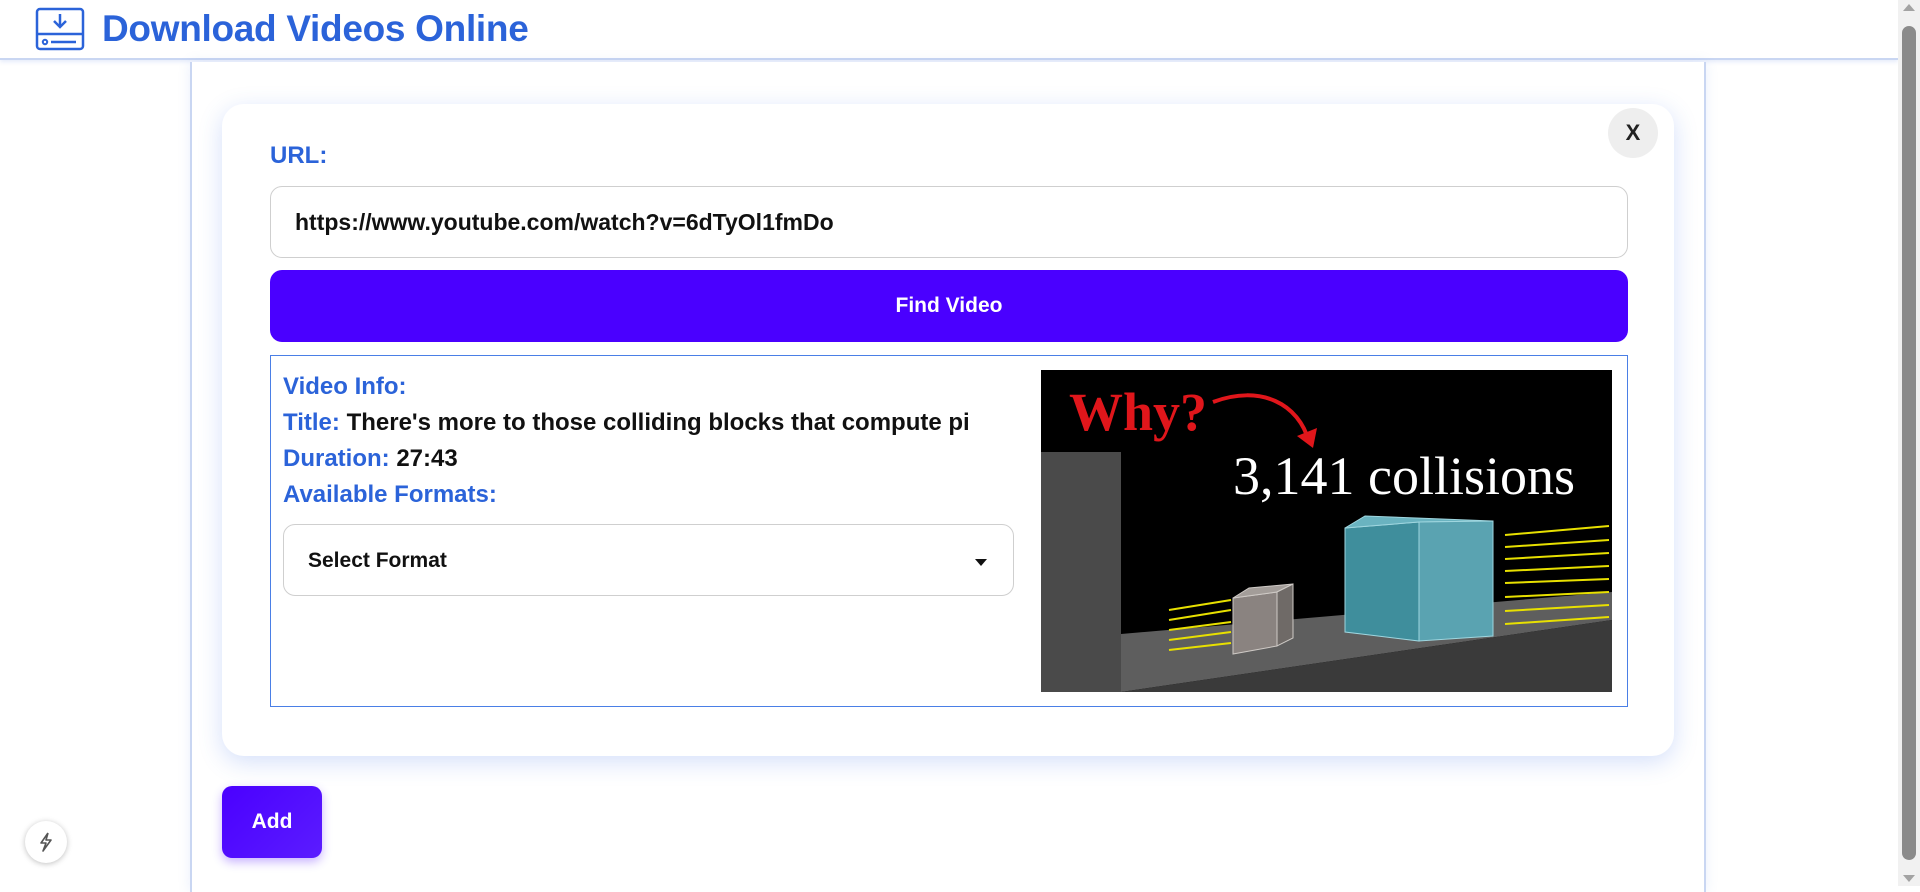 This screenshot has width=1920, height=892. What do you see at coordinates (981, 562) in the screenshot?
I see `chevron-down-icon` at bounding box center [981, 562].